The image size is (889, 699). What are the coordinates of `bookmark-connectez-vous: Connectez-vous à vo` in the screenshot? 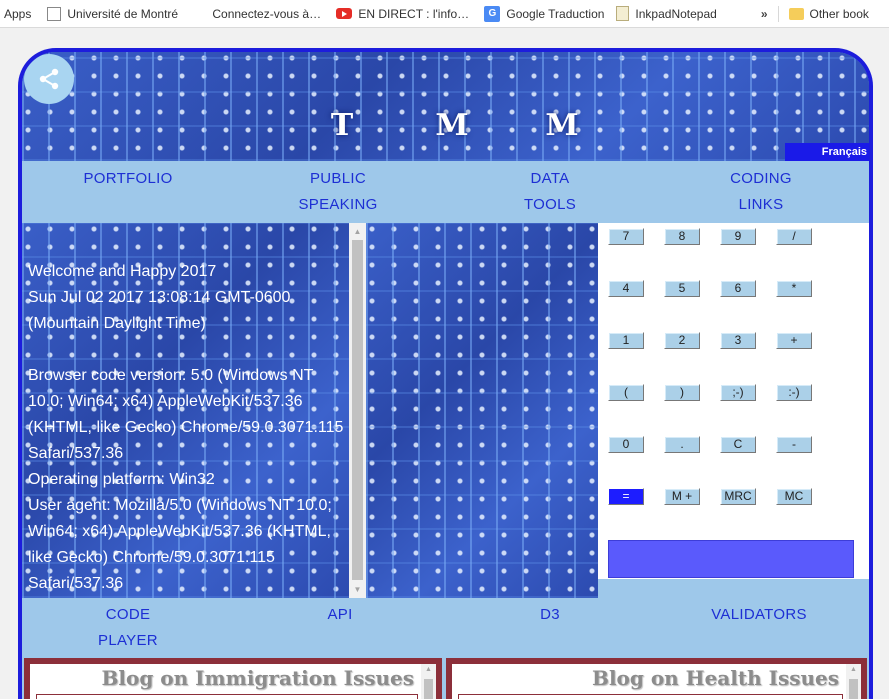 It's located at (257, 13).